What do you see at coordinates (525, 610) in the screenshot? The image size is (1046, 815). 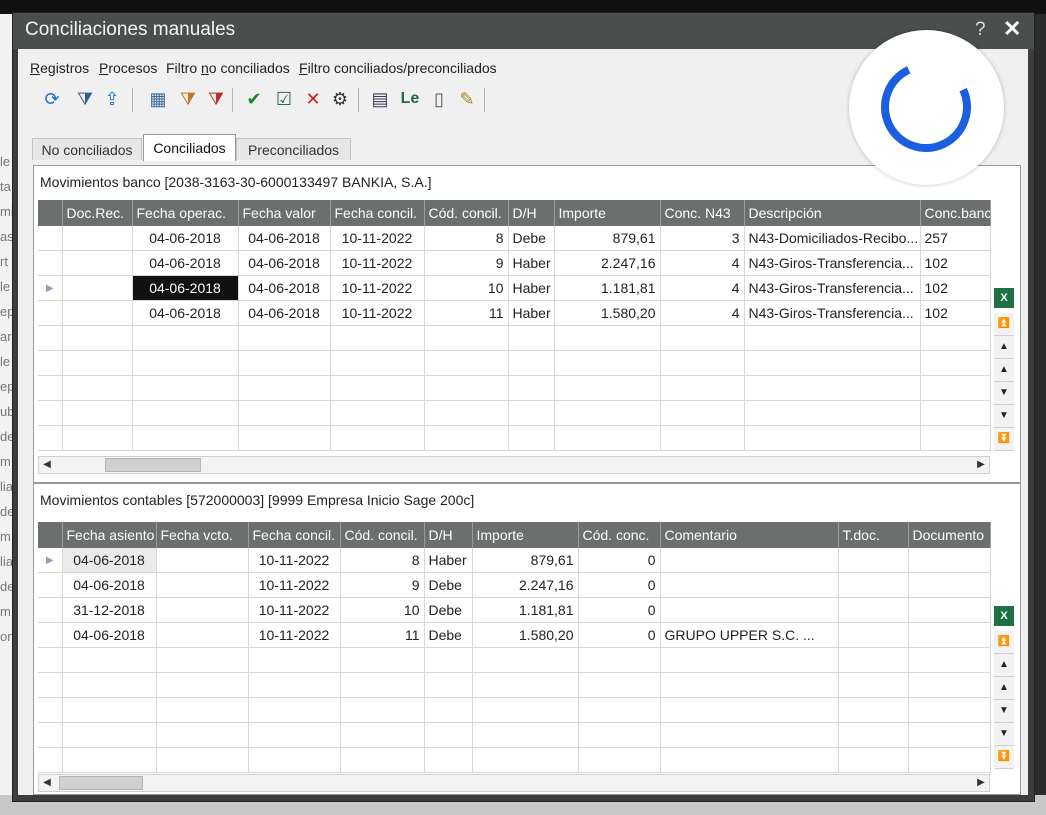 I see `table-cell: 1.181,81` at bounding box center [525, 610].